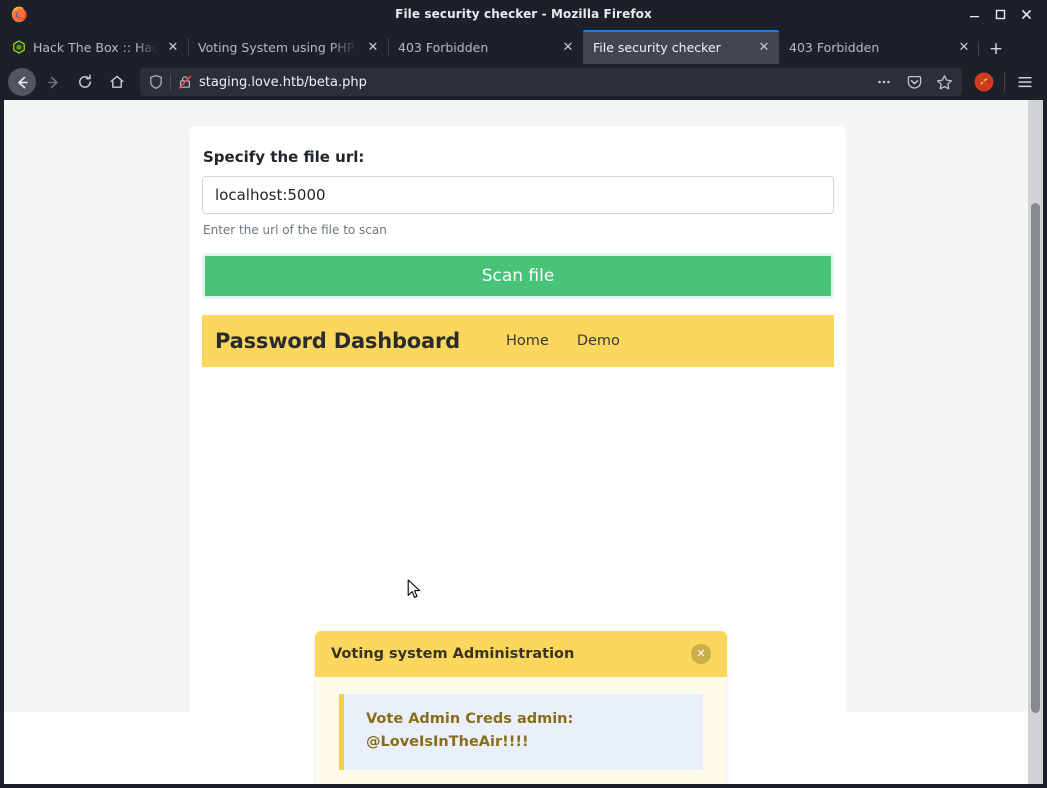 The image size is (1047, 788). Describe the element at coordinates (22, 82) in the screenshot. I see `back-arrow-icon` at that location.